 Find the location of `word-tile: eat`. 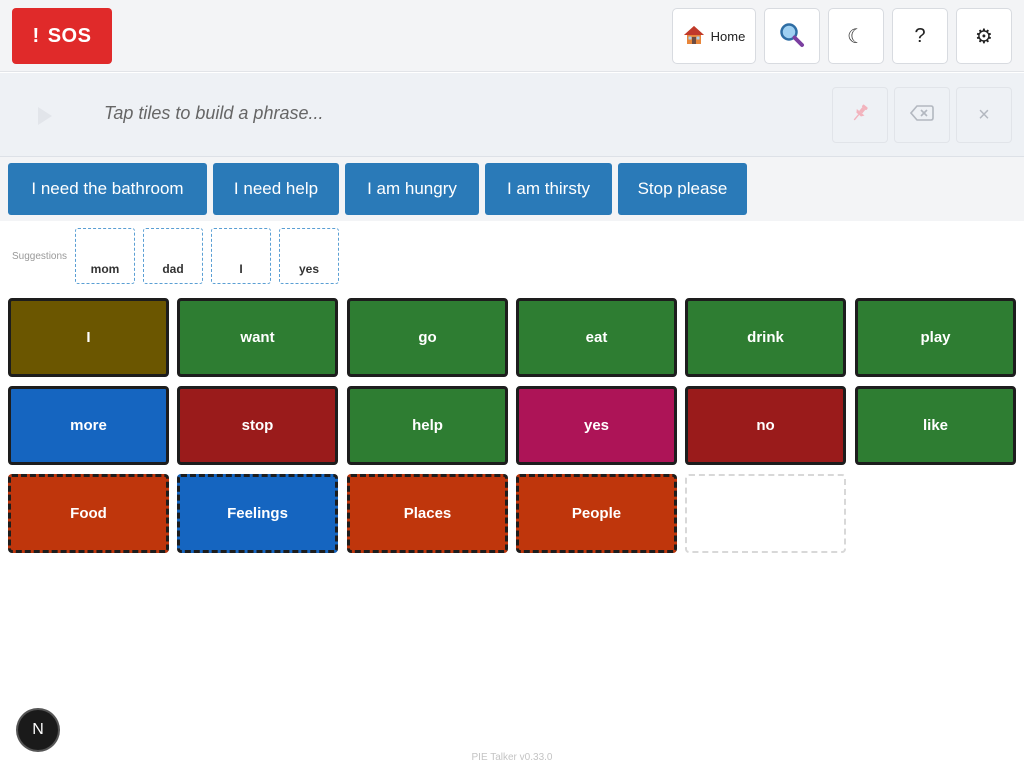

word-tile: eat is located at coordinates (596, 337).